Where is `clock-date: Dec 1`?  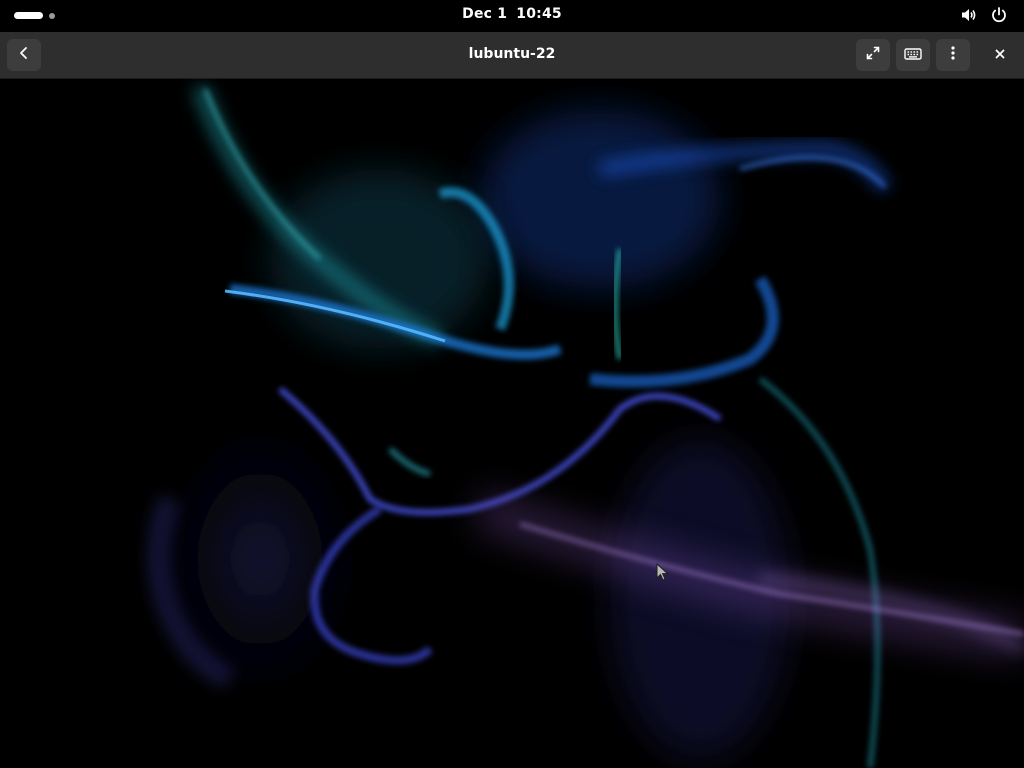 clock-date: Dec 1 is located at coordinates (485, 14).